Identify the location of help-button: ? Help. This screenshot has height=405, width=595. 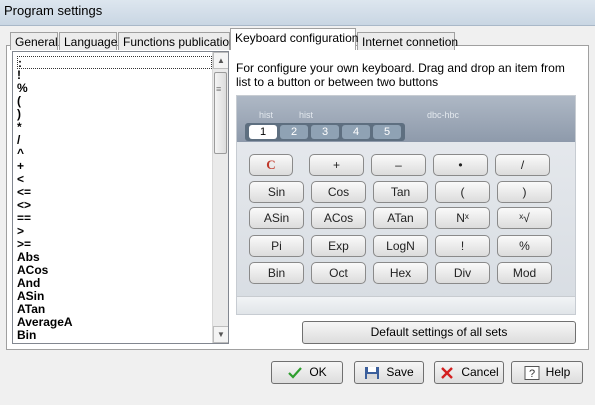
(547, 372).